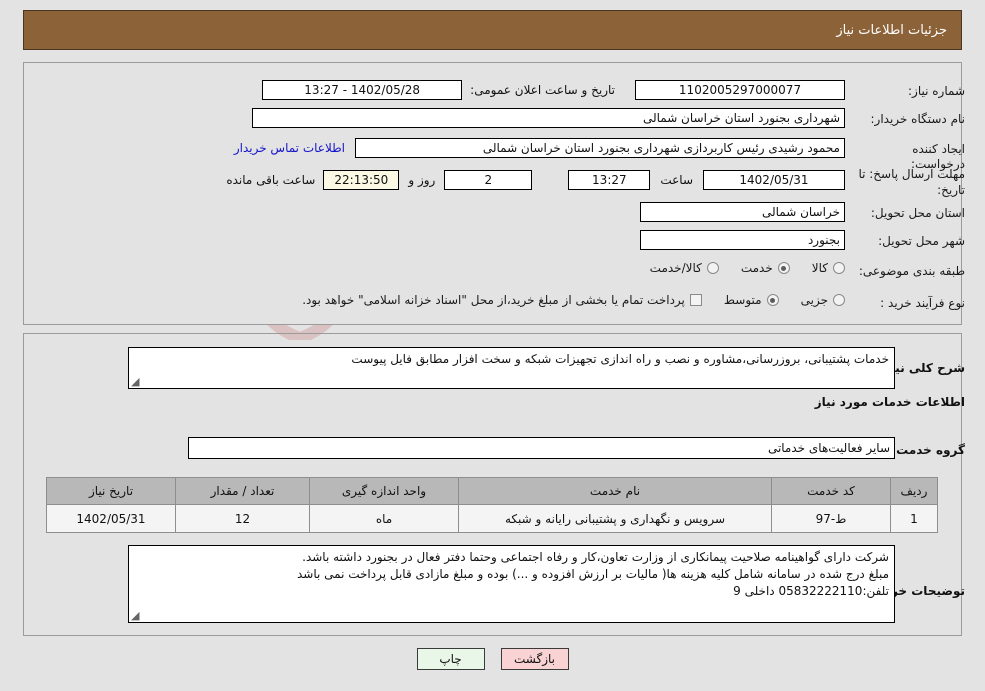 Image resolution: width=985 pixels, height=691 pixels. I want to click on th-unit: واحد اندازه گیری, so click(384, 491).